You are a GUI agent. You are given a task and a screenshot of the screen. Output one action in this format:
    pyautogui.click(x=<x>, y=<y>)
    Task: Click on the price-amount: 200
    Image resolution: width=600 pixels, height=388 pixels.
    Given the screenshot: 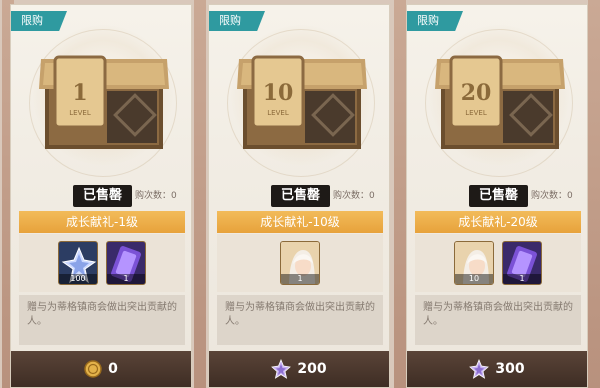 What is the action you would take?
    pyautogui.click(x=312, y=369)
    